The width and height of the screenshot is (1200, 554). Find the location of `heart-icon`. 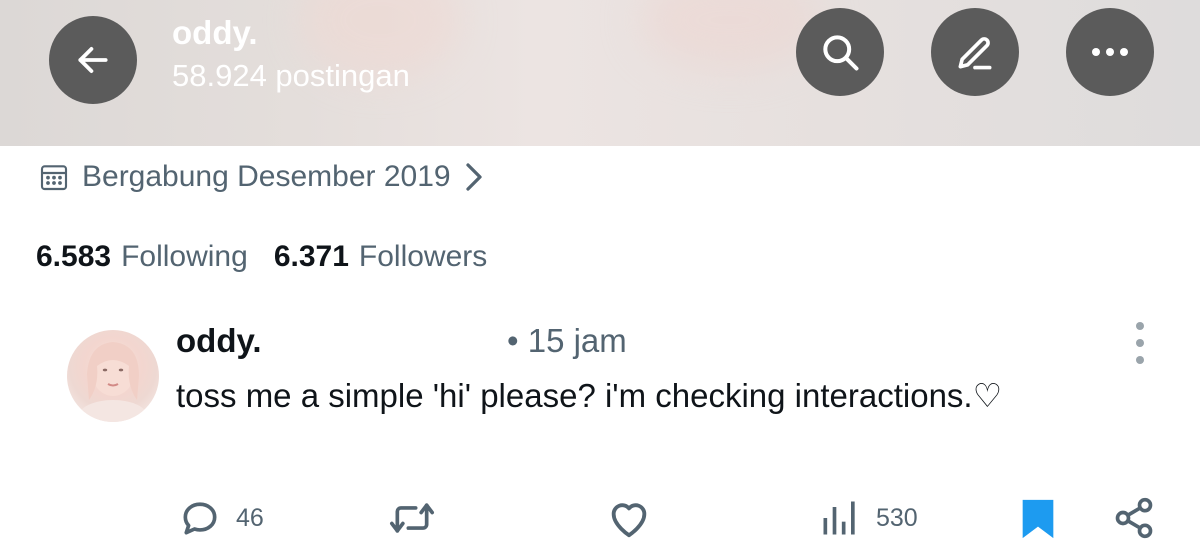

heart-icon is located at coordinates (629, 520).